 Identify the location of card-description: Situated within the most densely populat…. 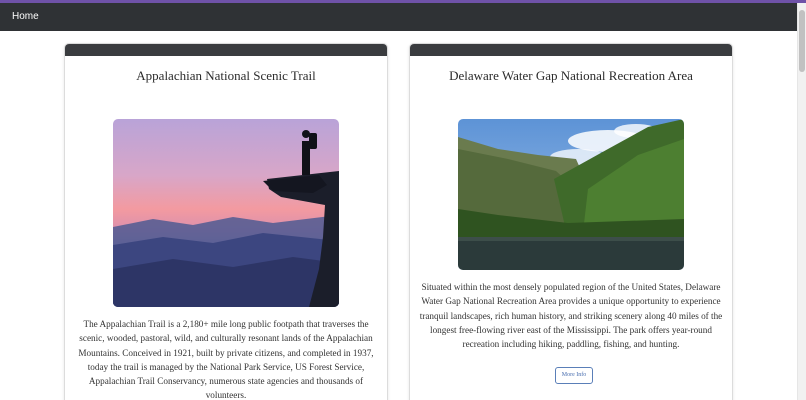
(571, 316).